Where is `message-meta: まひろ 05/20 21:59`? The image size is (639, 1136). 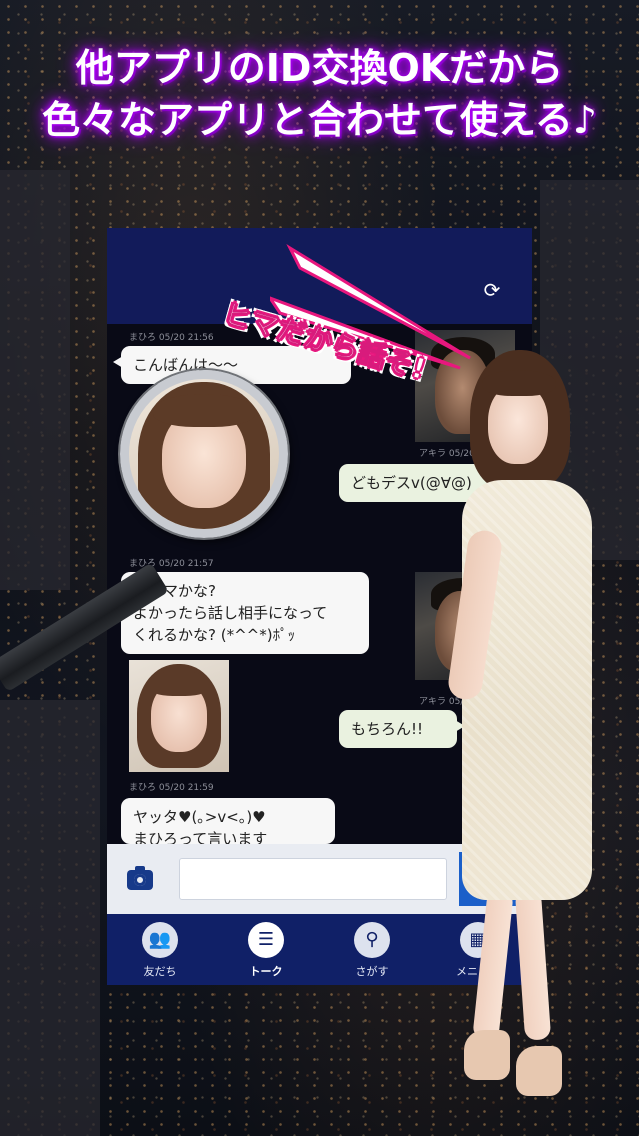
message-meta: まひろ 05/20 21:59 is located at coordinates (171, 788).